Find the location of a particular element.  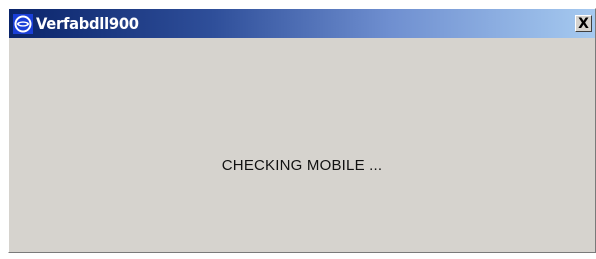

app-logo-icon is located at coordinates (23, 23).